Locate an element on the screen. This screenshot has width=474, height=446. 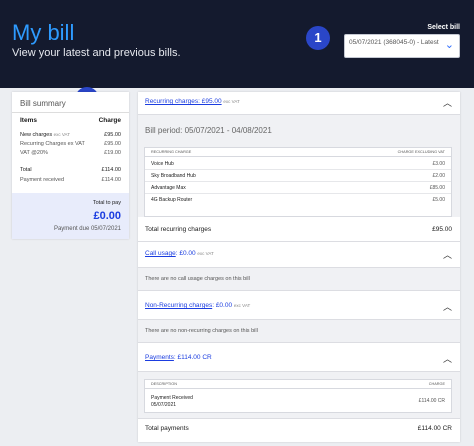
payments-header: Payments: £114.00 CR ︿ is located at coordinates (299, 359).